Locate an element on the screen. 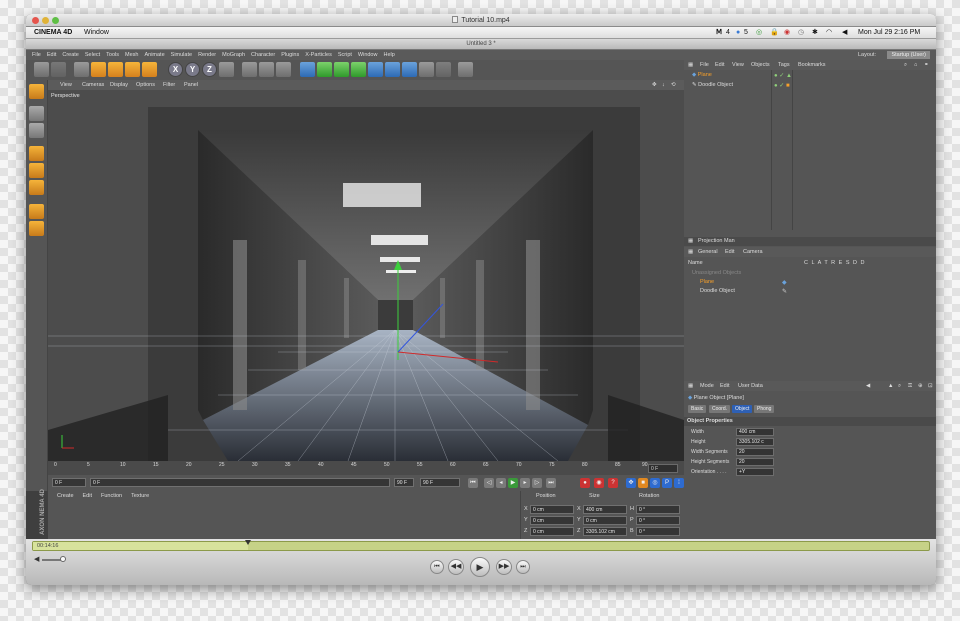 This screenshot has height=621, width=960. move-tool-icon is located at coordinates (98, 69).